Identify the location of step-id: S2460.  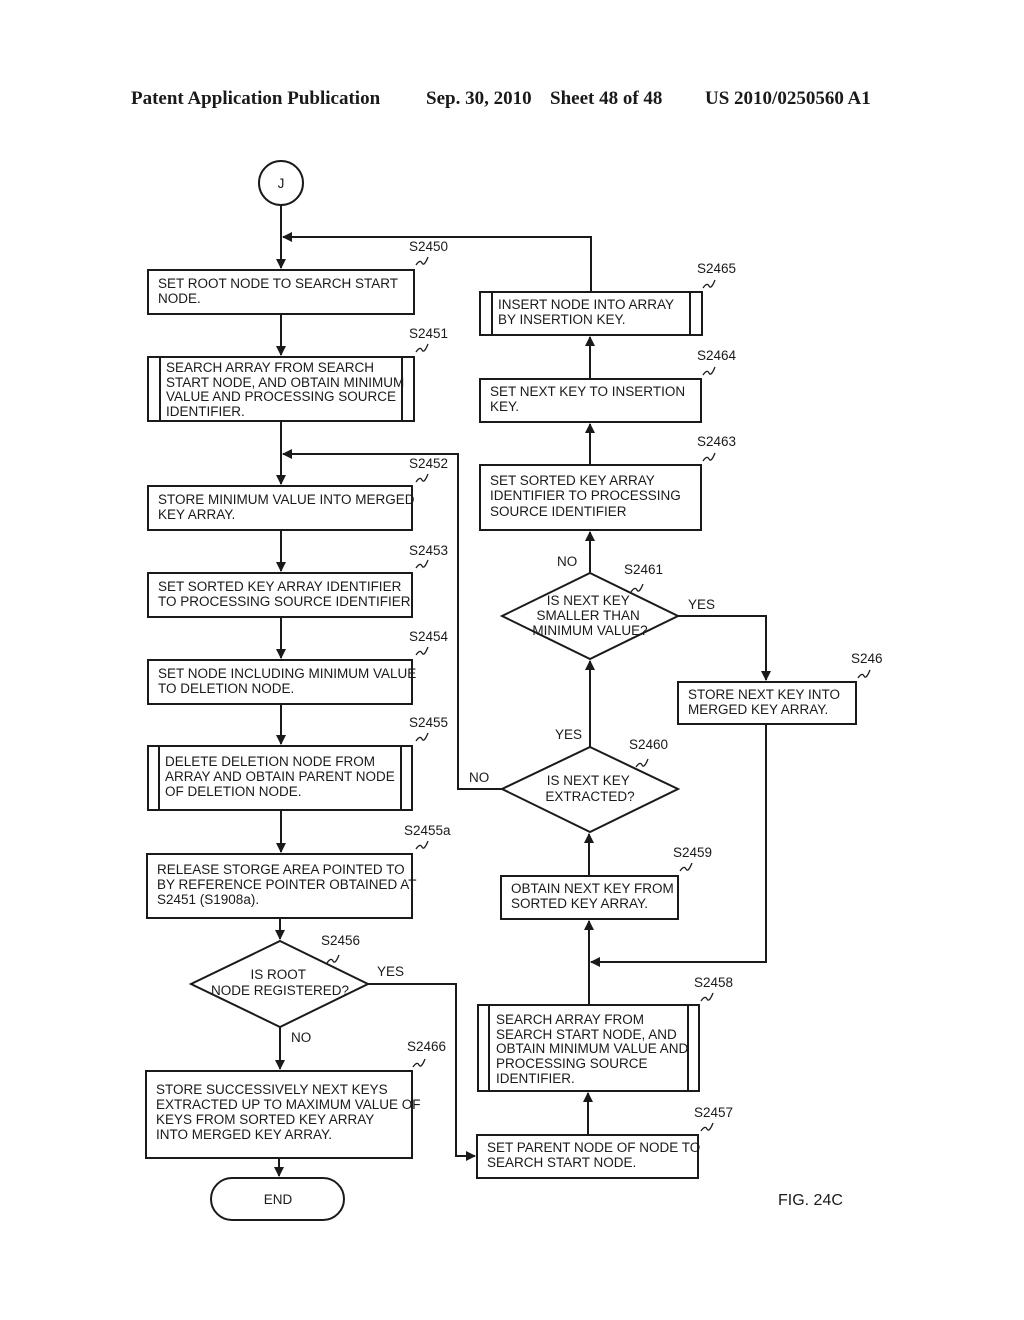
(648, 744).